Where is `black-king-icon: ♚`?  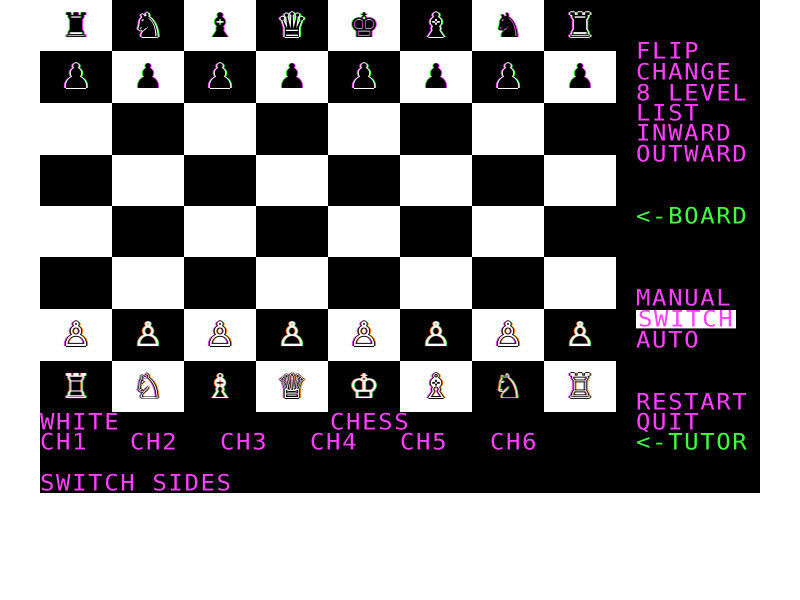
black-king-icon: ♚ is located at coordinates (364, 26).